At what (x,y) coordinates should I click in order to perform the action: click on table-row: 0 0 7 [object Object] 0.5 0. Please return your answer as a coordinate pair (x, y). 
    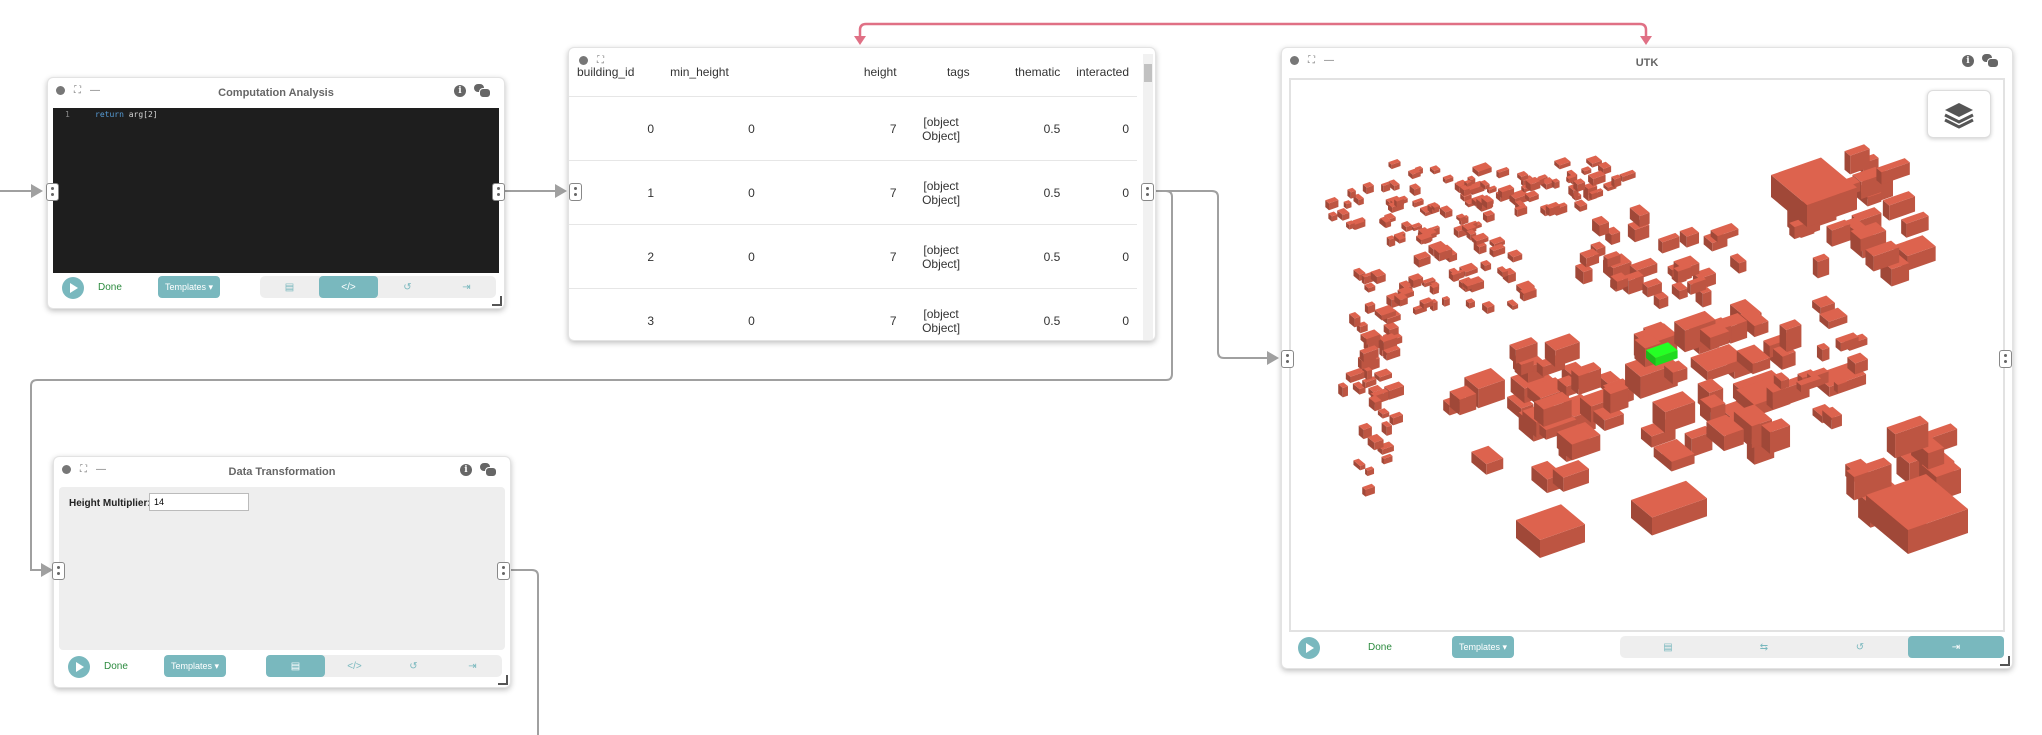
    Looking at the image, I should click on (853, 128).